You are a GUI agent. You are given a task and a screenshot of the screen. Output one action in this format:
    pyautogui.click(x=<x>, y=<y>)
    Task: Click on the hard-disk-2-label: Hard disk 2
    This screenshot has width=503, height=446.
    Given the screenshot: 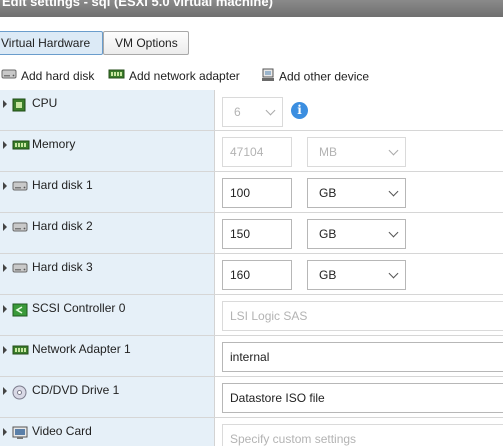 What is the action you would take?
    pyautogui.click(x=62, y=226)
    